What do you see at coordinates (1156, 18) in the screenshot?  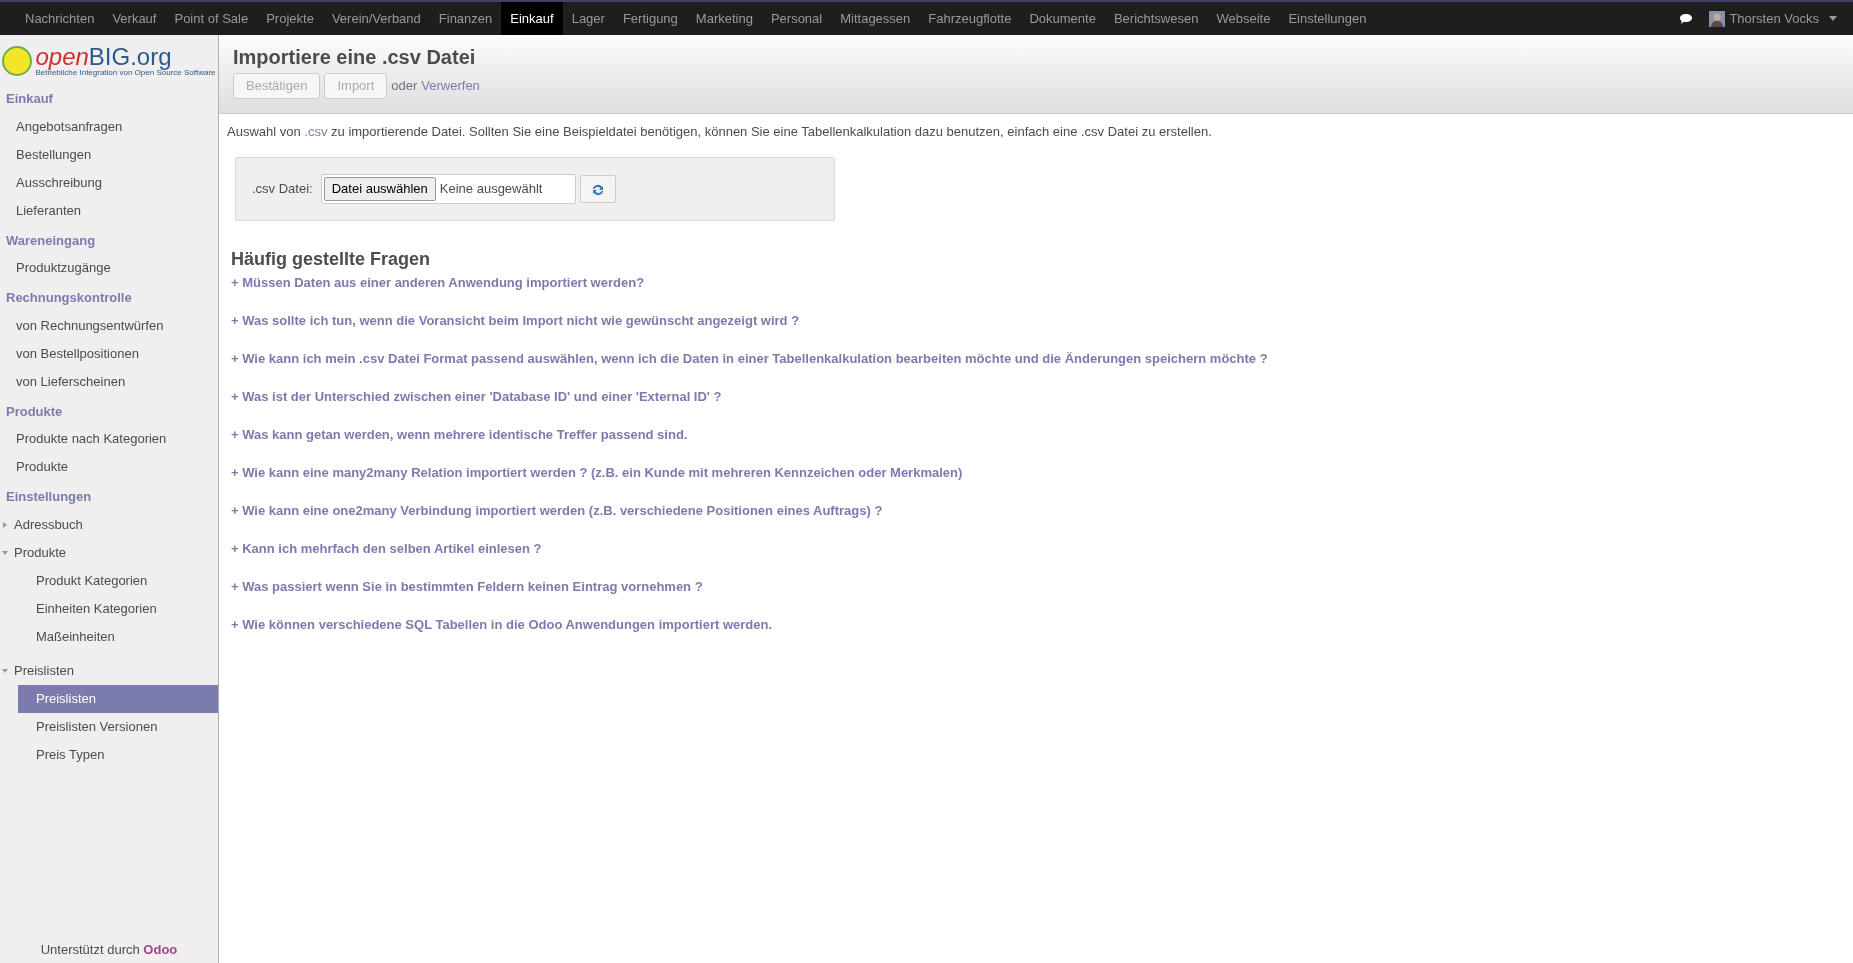 I see `menu-item: Berichtswesen` at bounding box center [1156, 18].